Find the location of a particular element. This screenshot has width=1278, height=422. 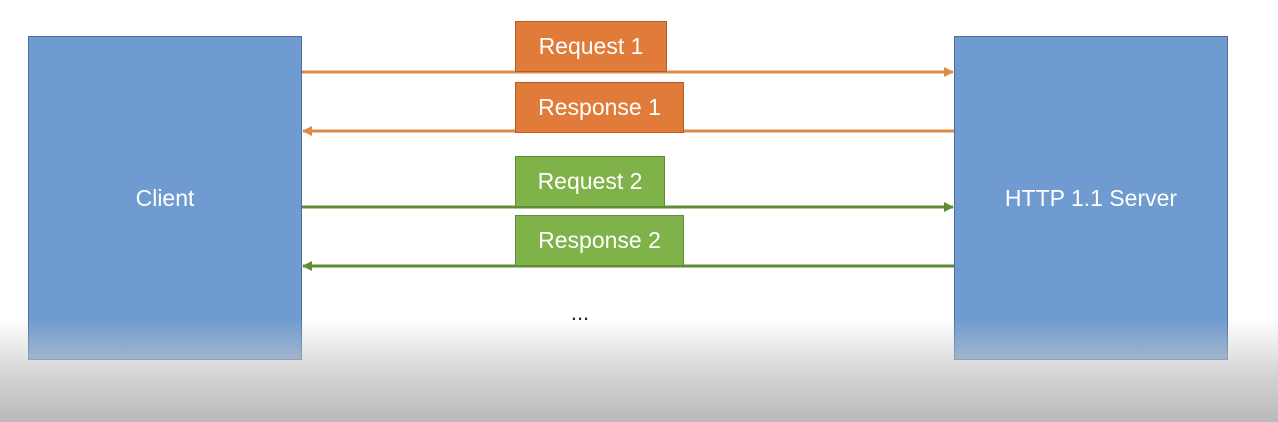

request-2-tag: Request 2 is located at coordinates (590, 181).